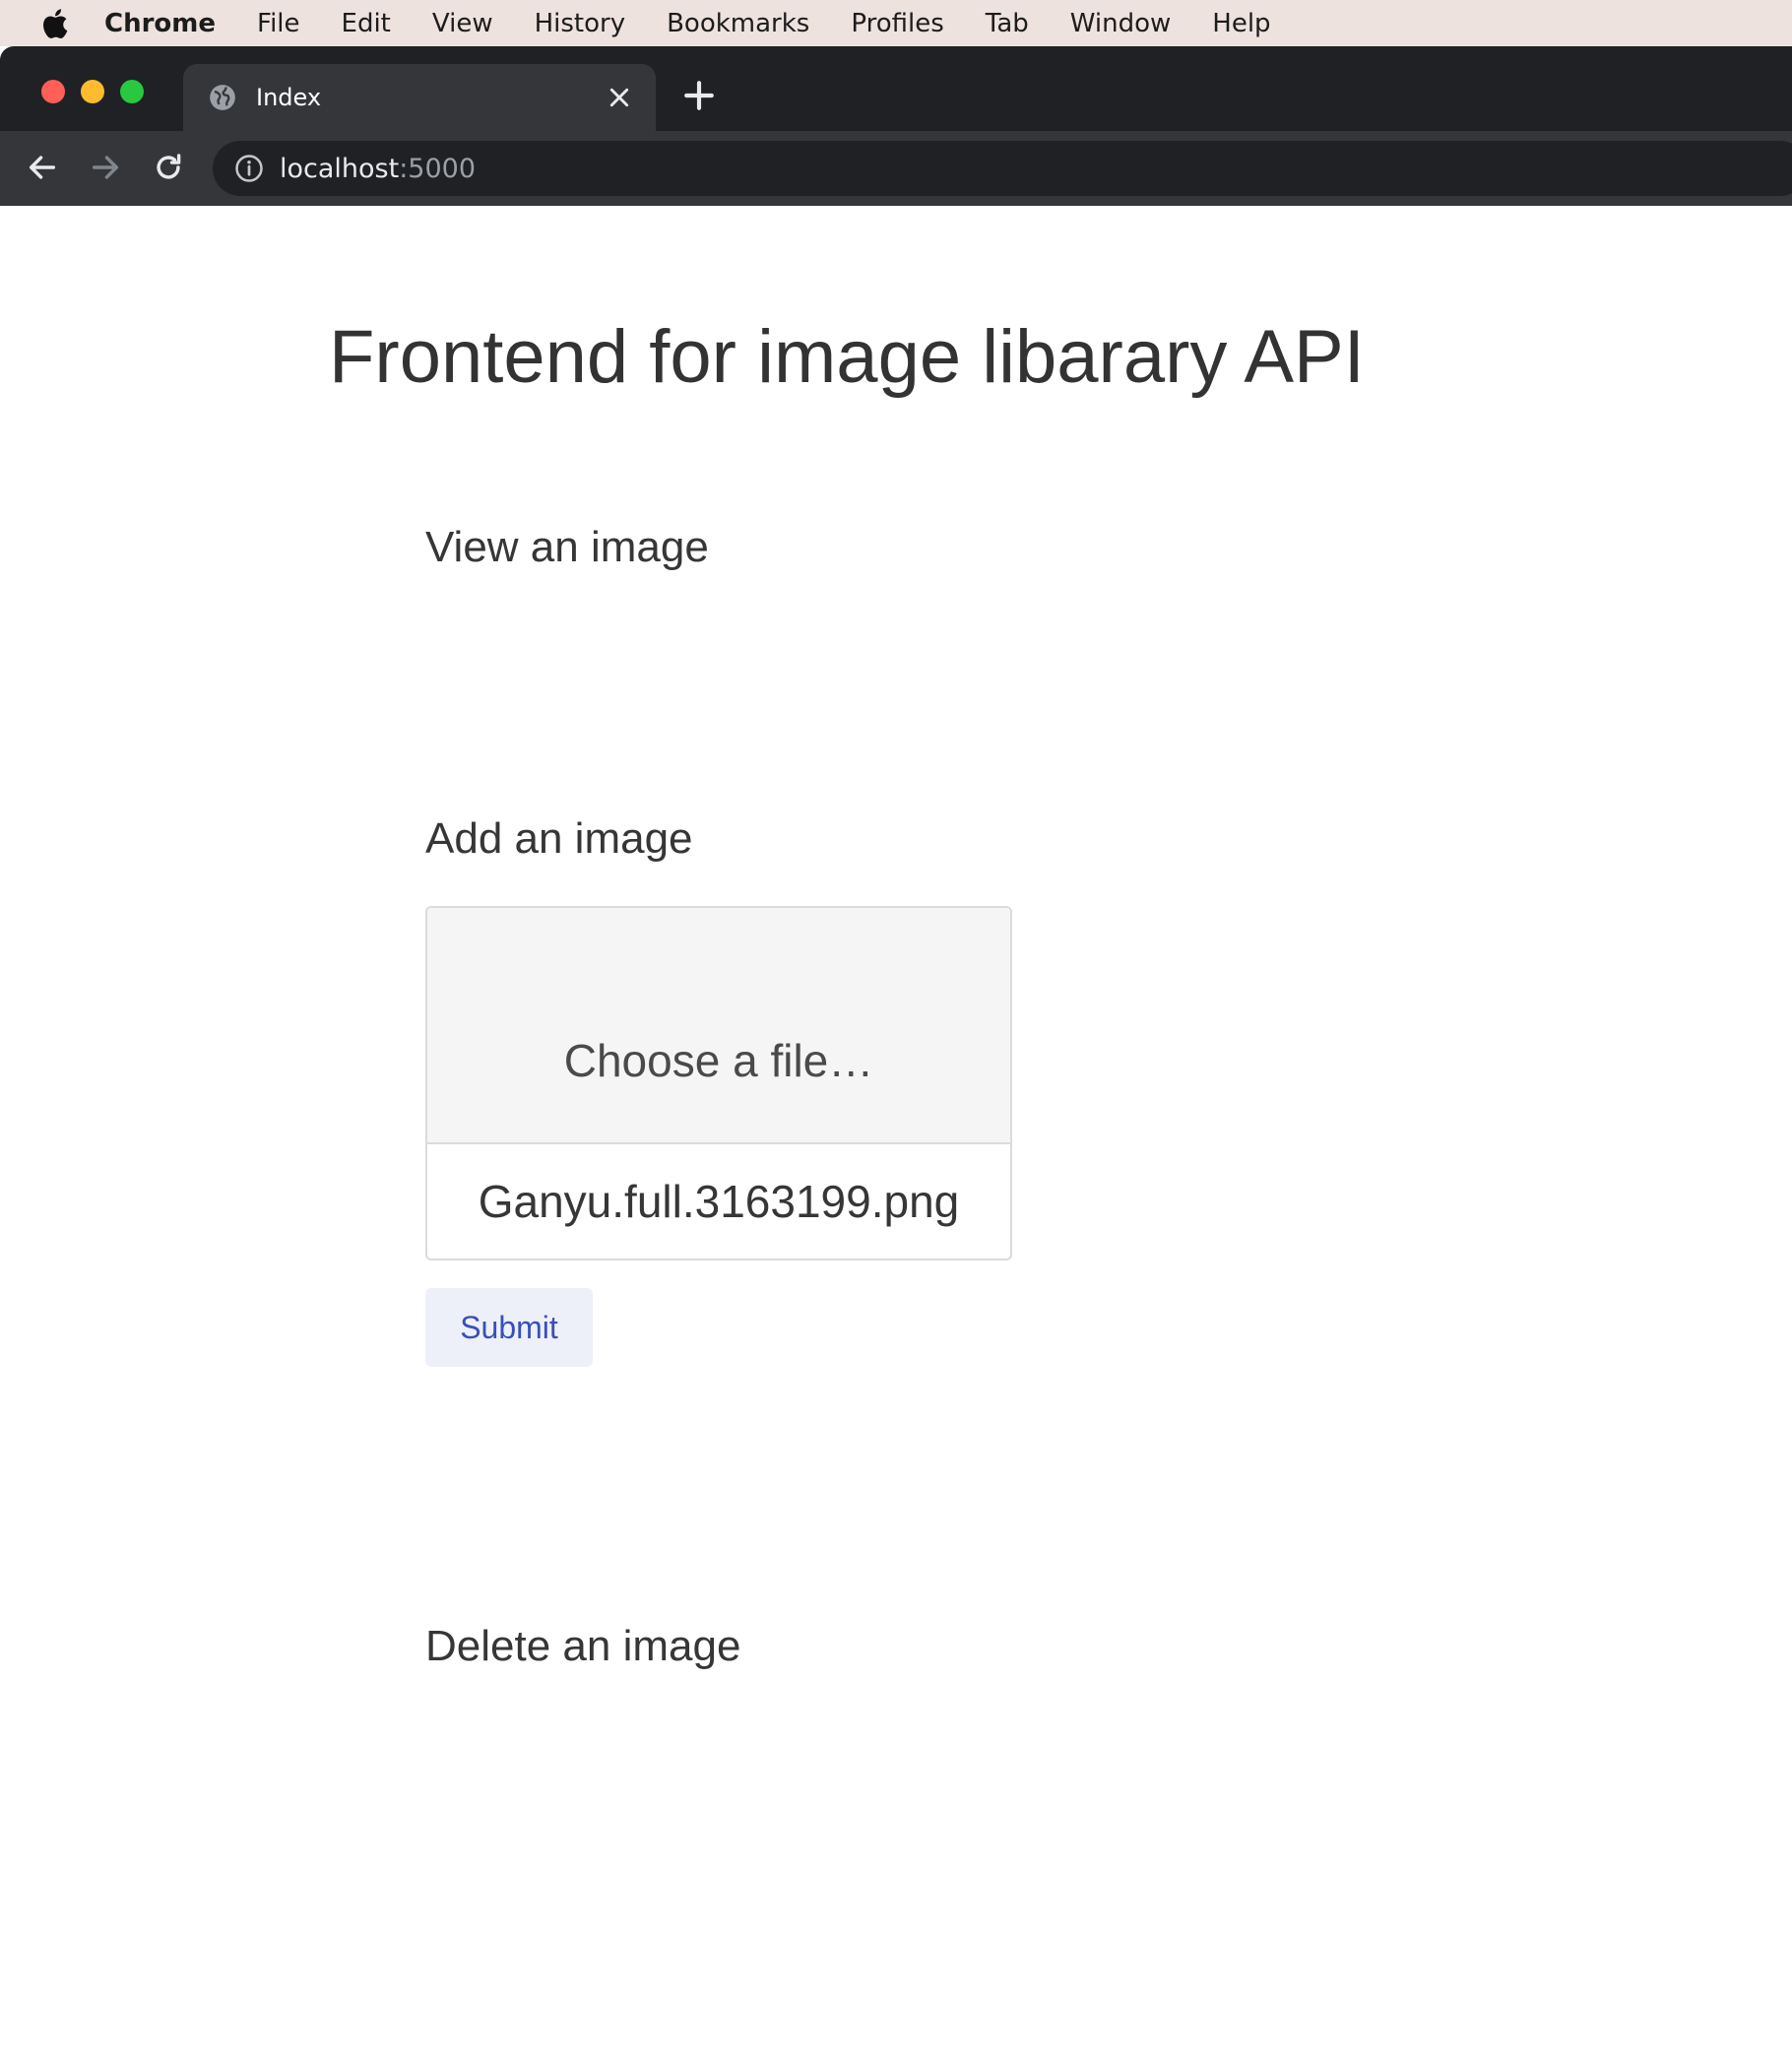  Describe the element at coordinates (54, 23) in the screenshot. I see `apple-icon` at that location.